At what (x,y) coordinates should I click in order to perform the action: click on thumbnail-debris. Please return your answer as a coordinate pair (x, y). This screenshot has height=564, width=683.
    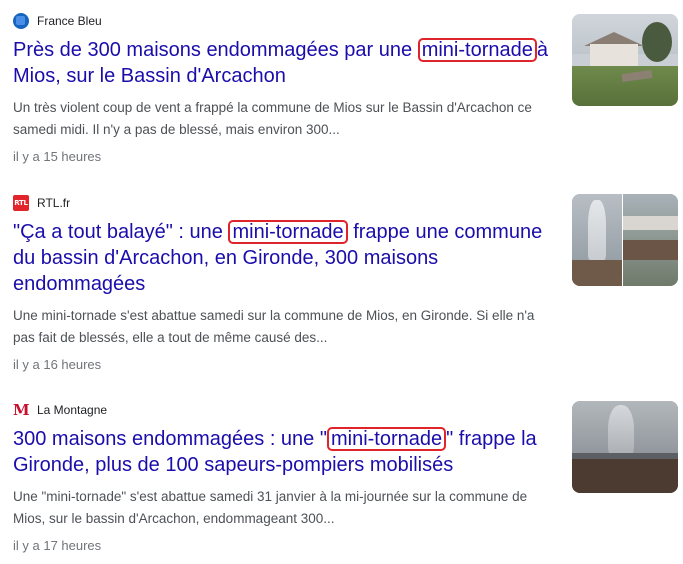
    Looking at the image, I should click on (650, 250).